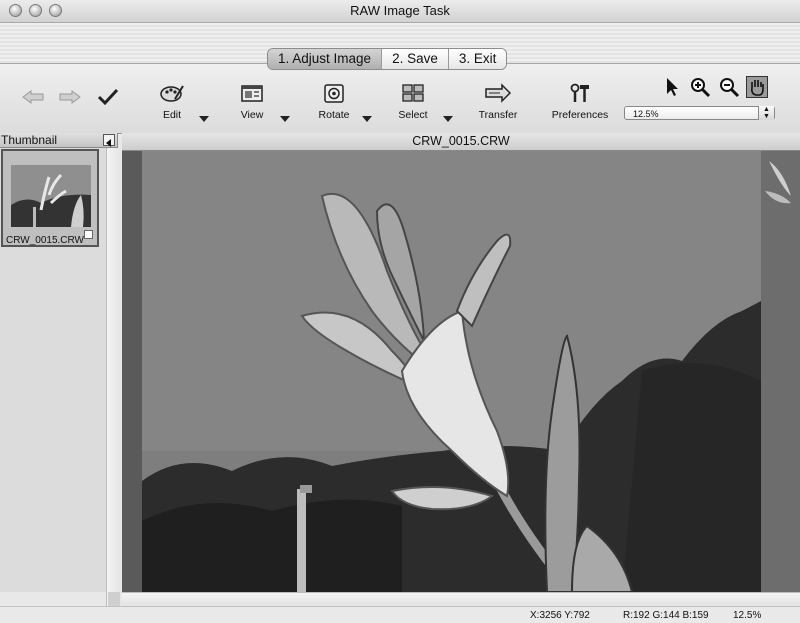  I want to click on viewer-horizontal-scrollbar, so click(461, 599).